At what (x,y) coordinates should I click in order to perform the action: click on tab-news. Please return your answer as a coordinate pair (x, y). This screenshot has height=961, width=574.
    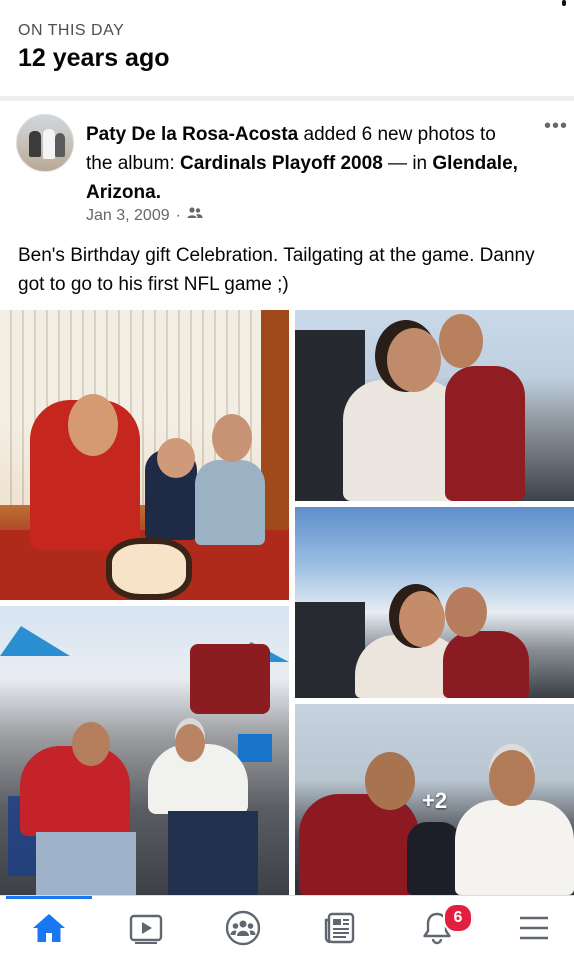
    Looking at the image, I should click on (340, 928).